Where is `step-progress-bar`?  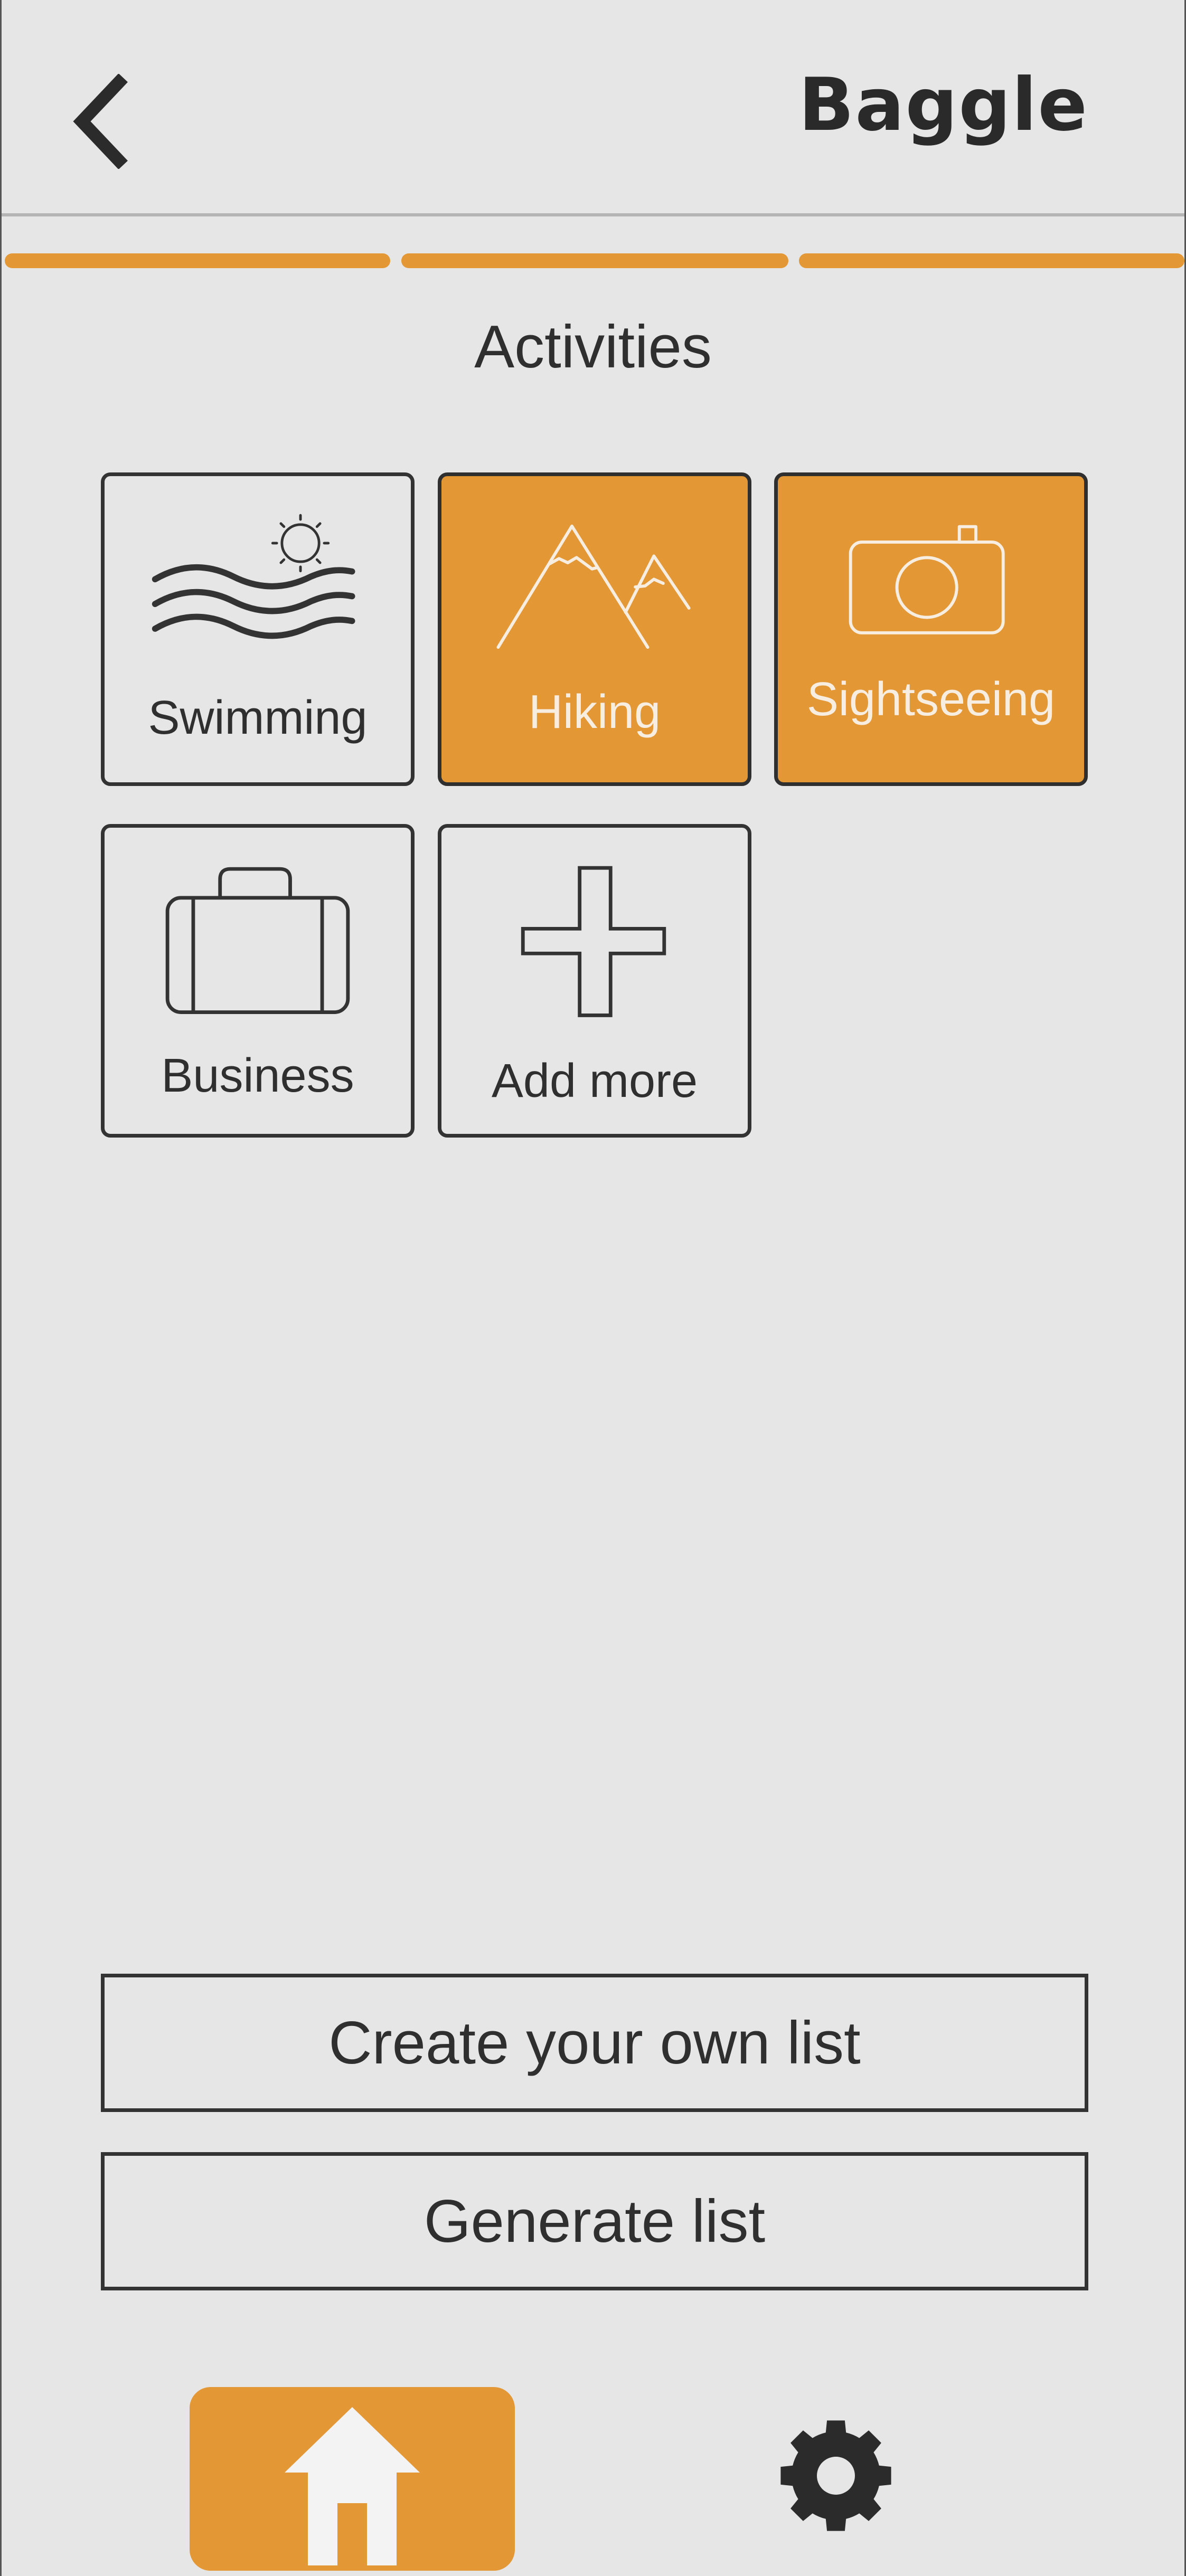 step-progress-bar is located at coordinates (593, 261).